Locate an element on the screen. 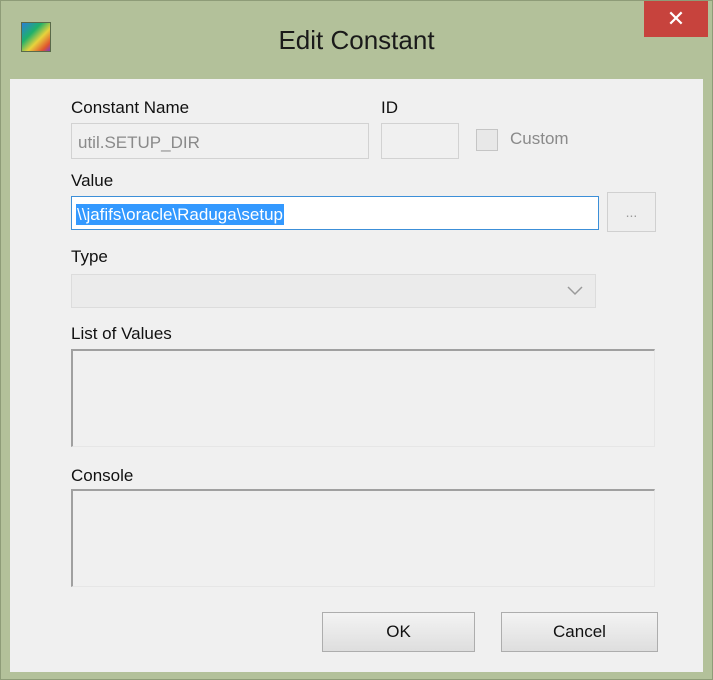 The height and width of the screenshot is (680, 713). constant-name-label: Constant Name is located at coordinates (130, 107).